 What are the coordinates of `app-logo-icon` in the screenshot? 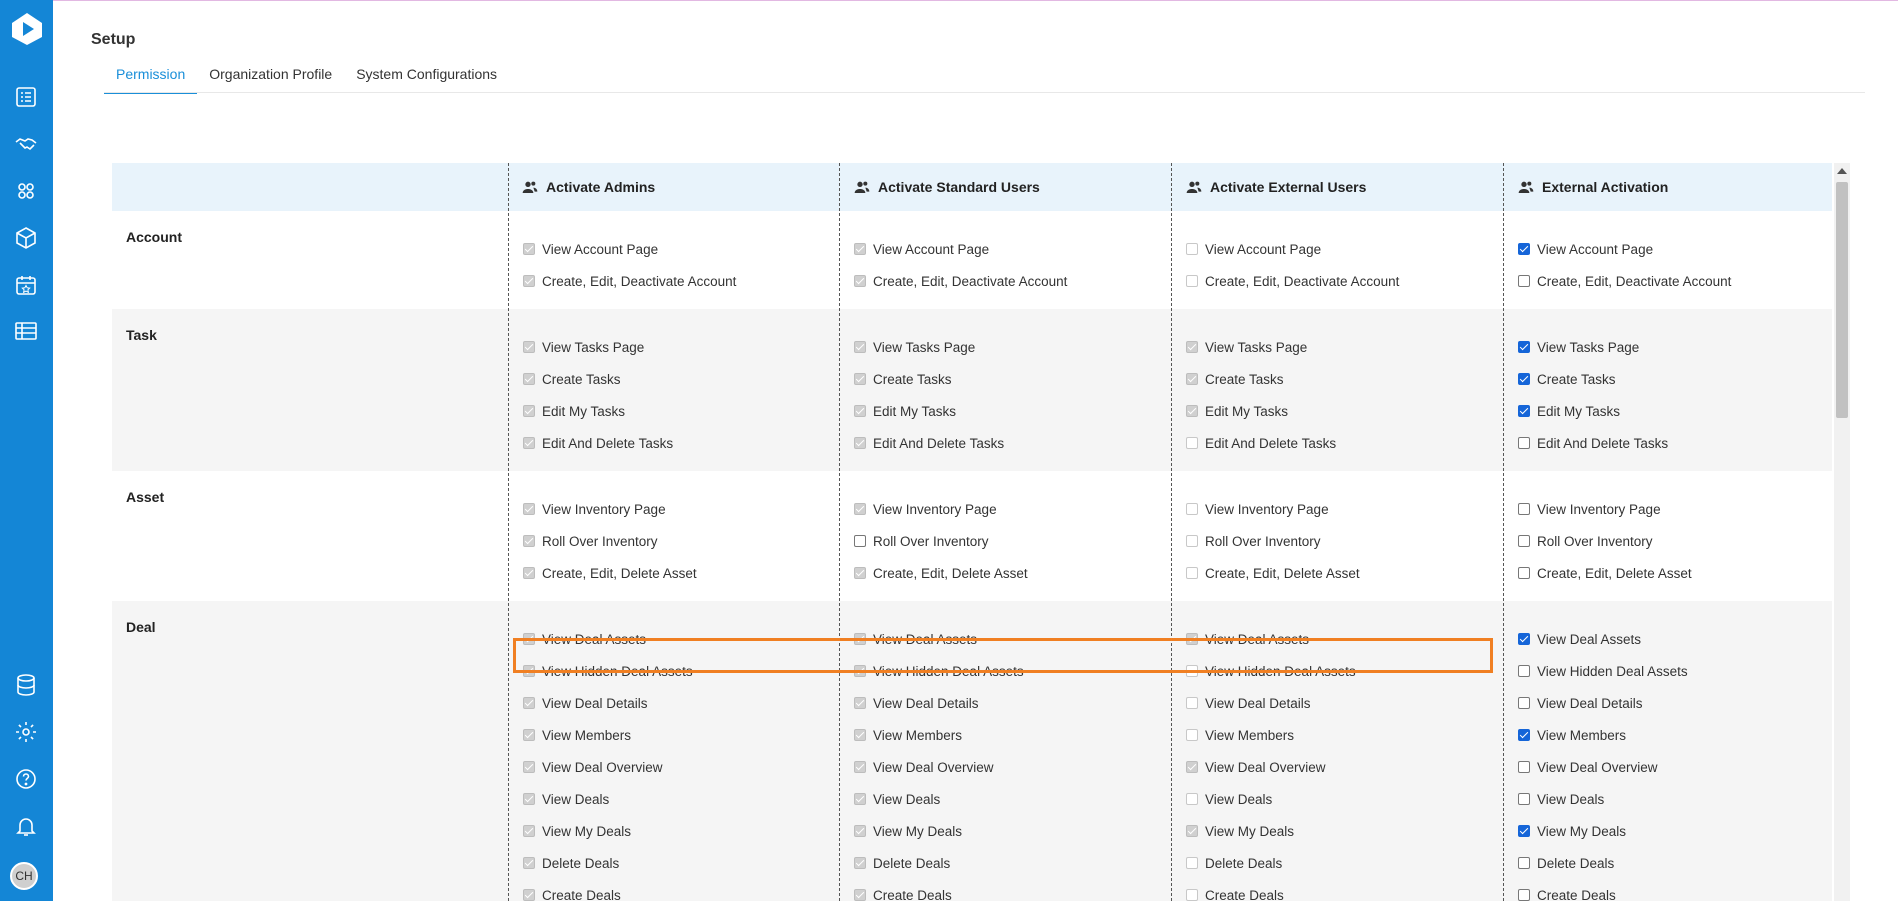 It's located at (27, 29).